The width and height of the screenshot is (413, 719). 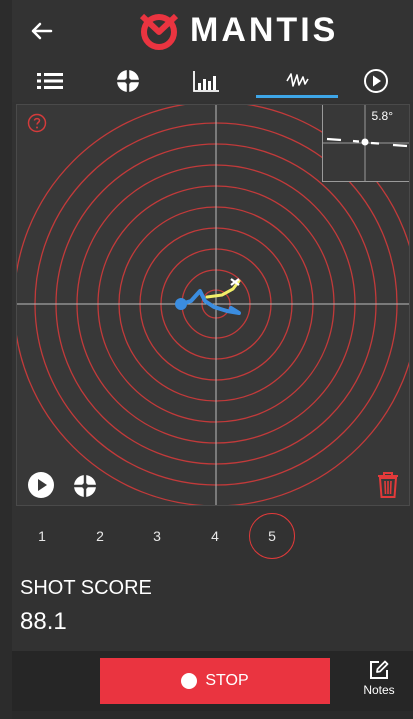 What do you see at coordinates (297, 80) in the screenshot?
I see `trace-squiggle-icon` at bounding box center [297, 80].